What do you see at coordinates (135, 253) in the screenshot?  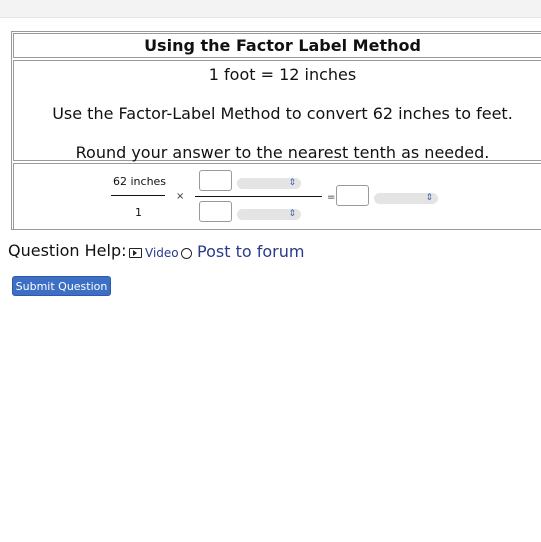 I see `video-icon` at bounding box center [135, 253].